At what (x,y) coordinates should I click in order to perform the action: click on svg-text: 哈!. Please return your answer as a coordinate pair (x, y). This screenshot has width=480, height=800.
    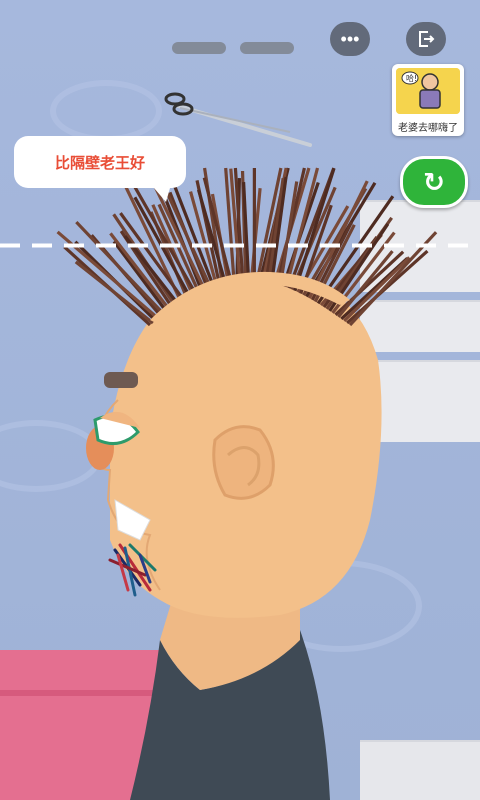
    Looking at the image, I should click on (411, 78).